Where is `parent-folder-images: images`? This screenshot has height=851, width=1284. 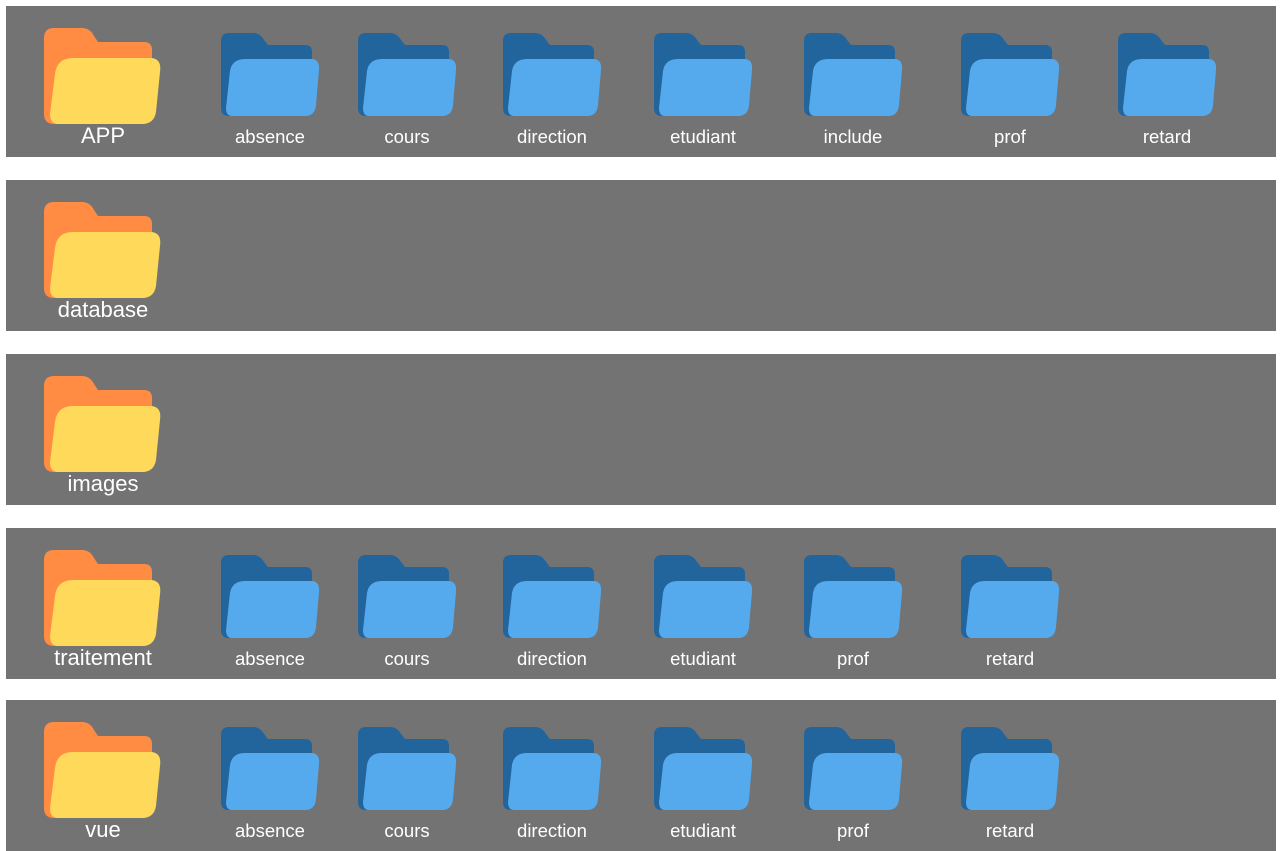
parent-folder-images: images is located at coordinates (103, 429).